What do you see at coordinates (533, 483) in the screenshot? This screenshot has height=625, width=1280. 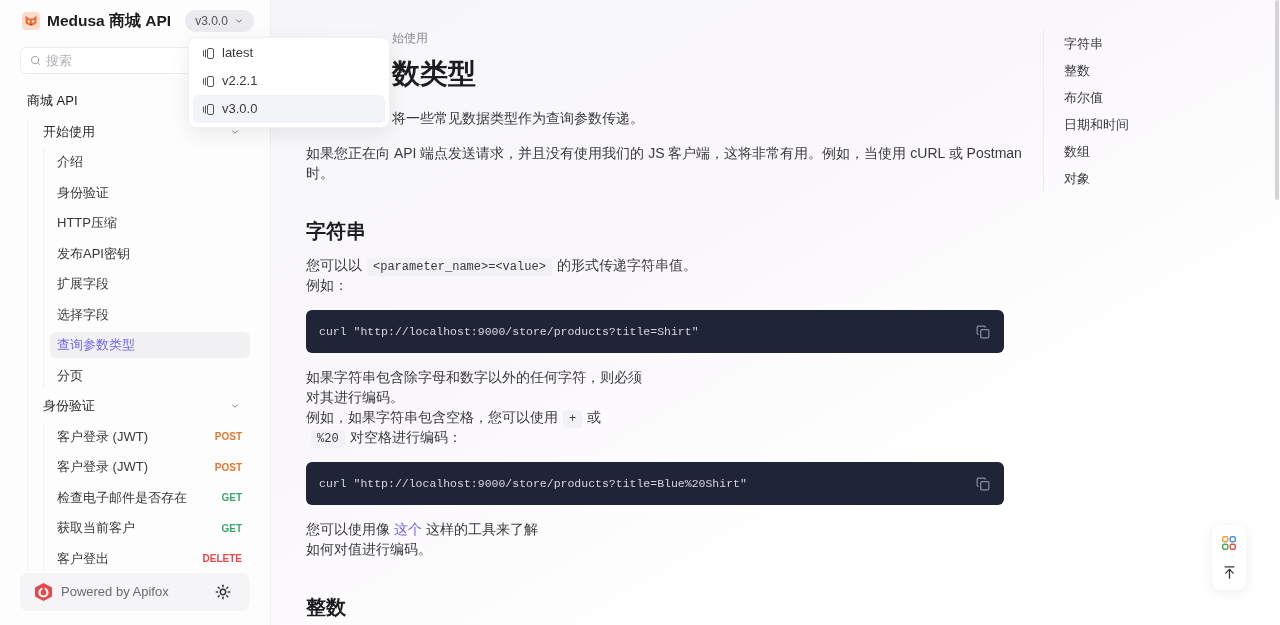 I see `code-text: curl "http://localhost:9000/store/products?title=Blue%20Shirt"` at bounding box center [533, 483].